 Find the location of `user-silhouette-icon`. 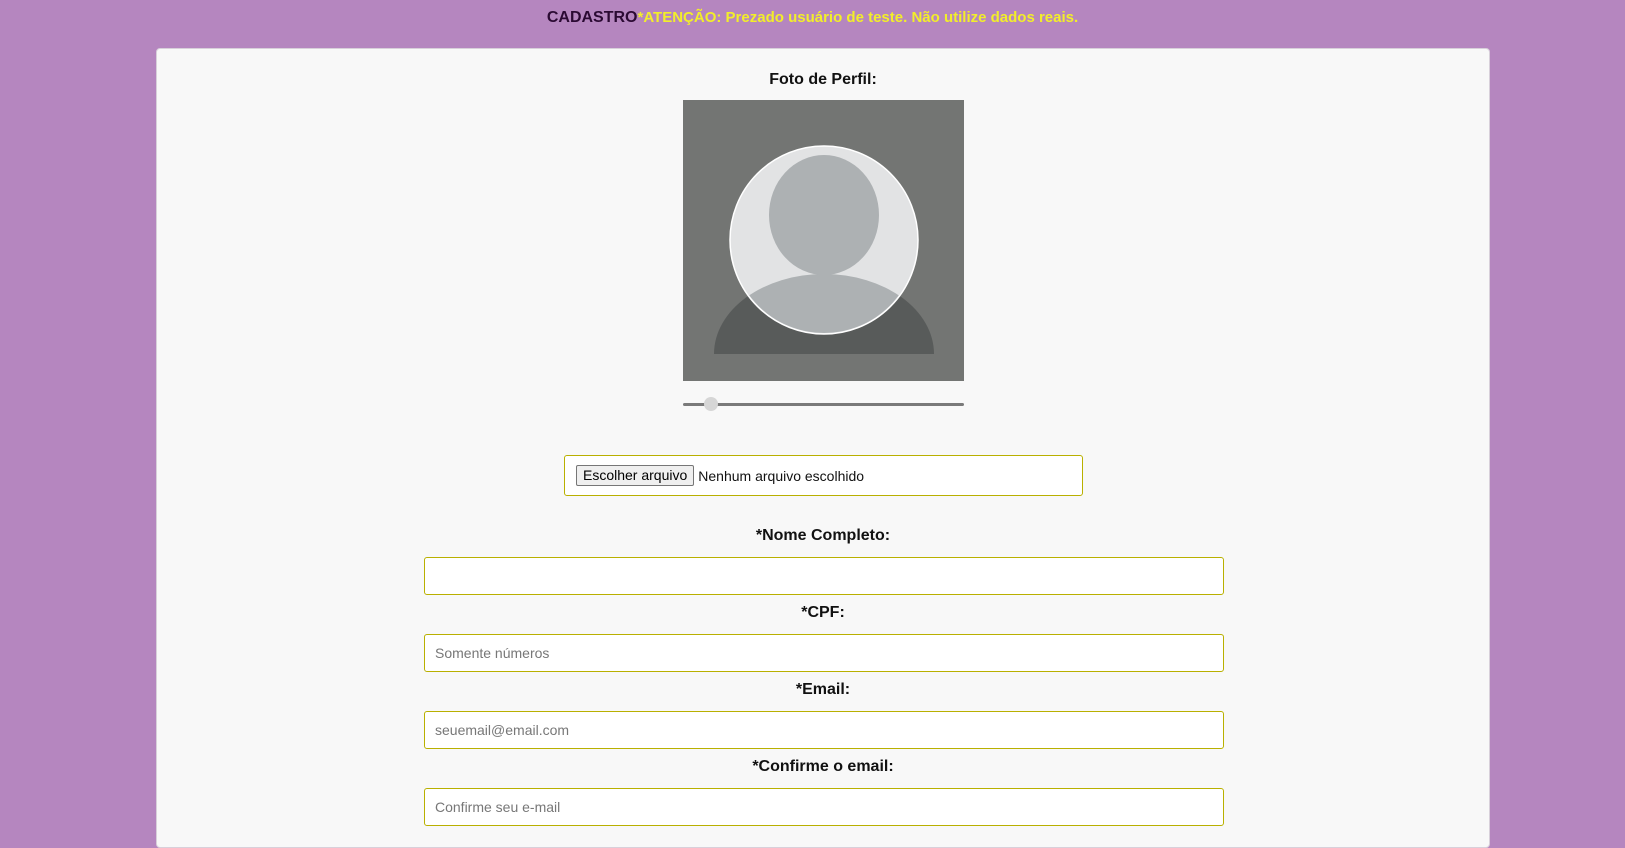

user-silhouette-icon is located at coordinates (823, 240).